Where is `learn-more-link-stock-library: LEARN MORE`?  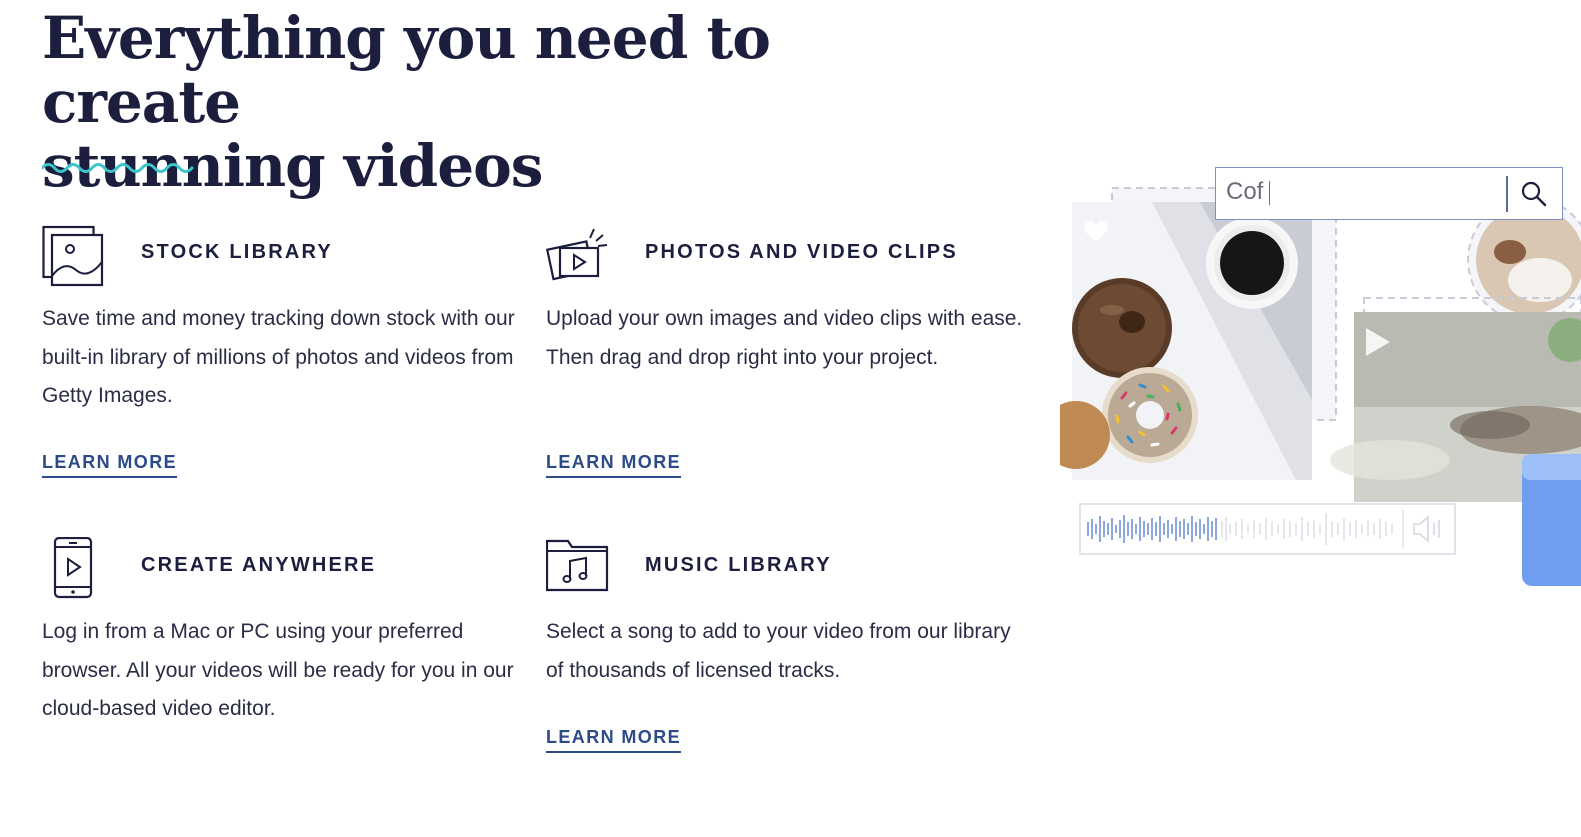 learn-more-link-stock-library: LEARN MORE is located at coordinates (109, 465).